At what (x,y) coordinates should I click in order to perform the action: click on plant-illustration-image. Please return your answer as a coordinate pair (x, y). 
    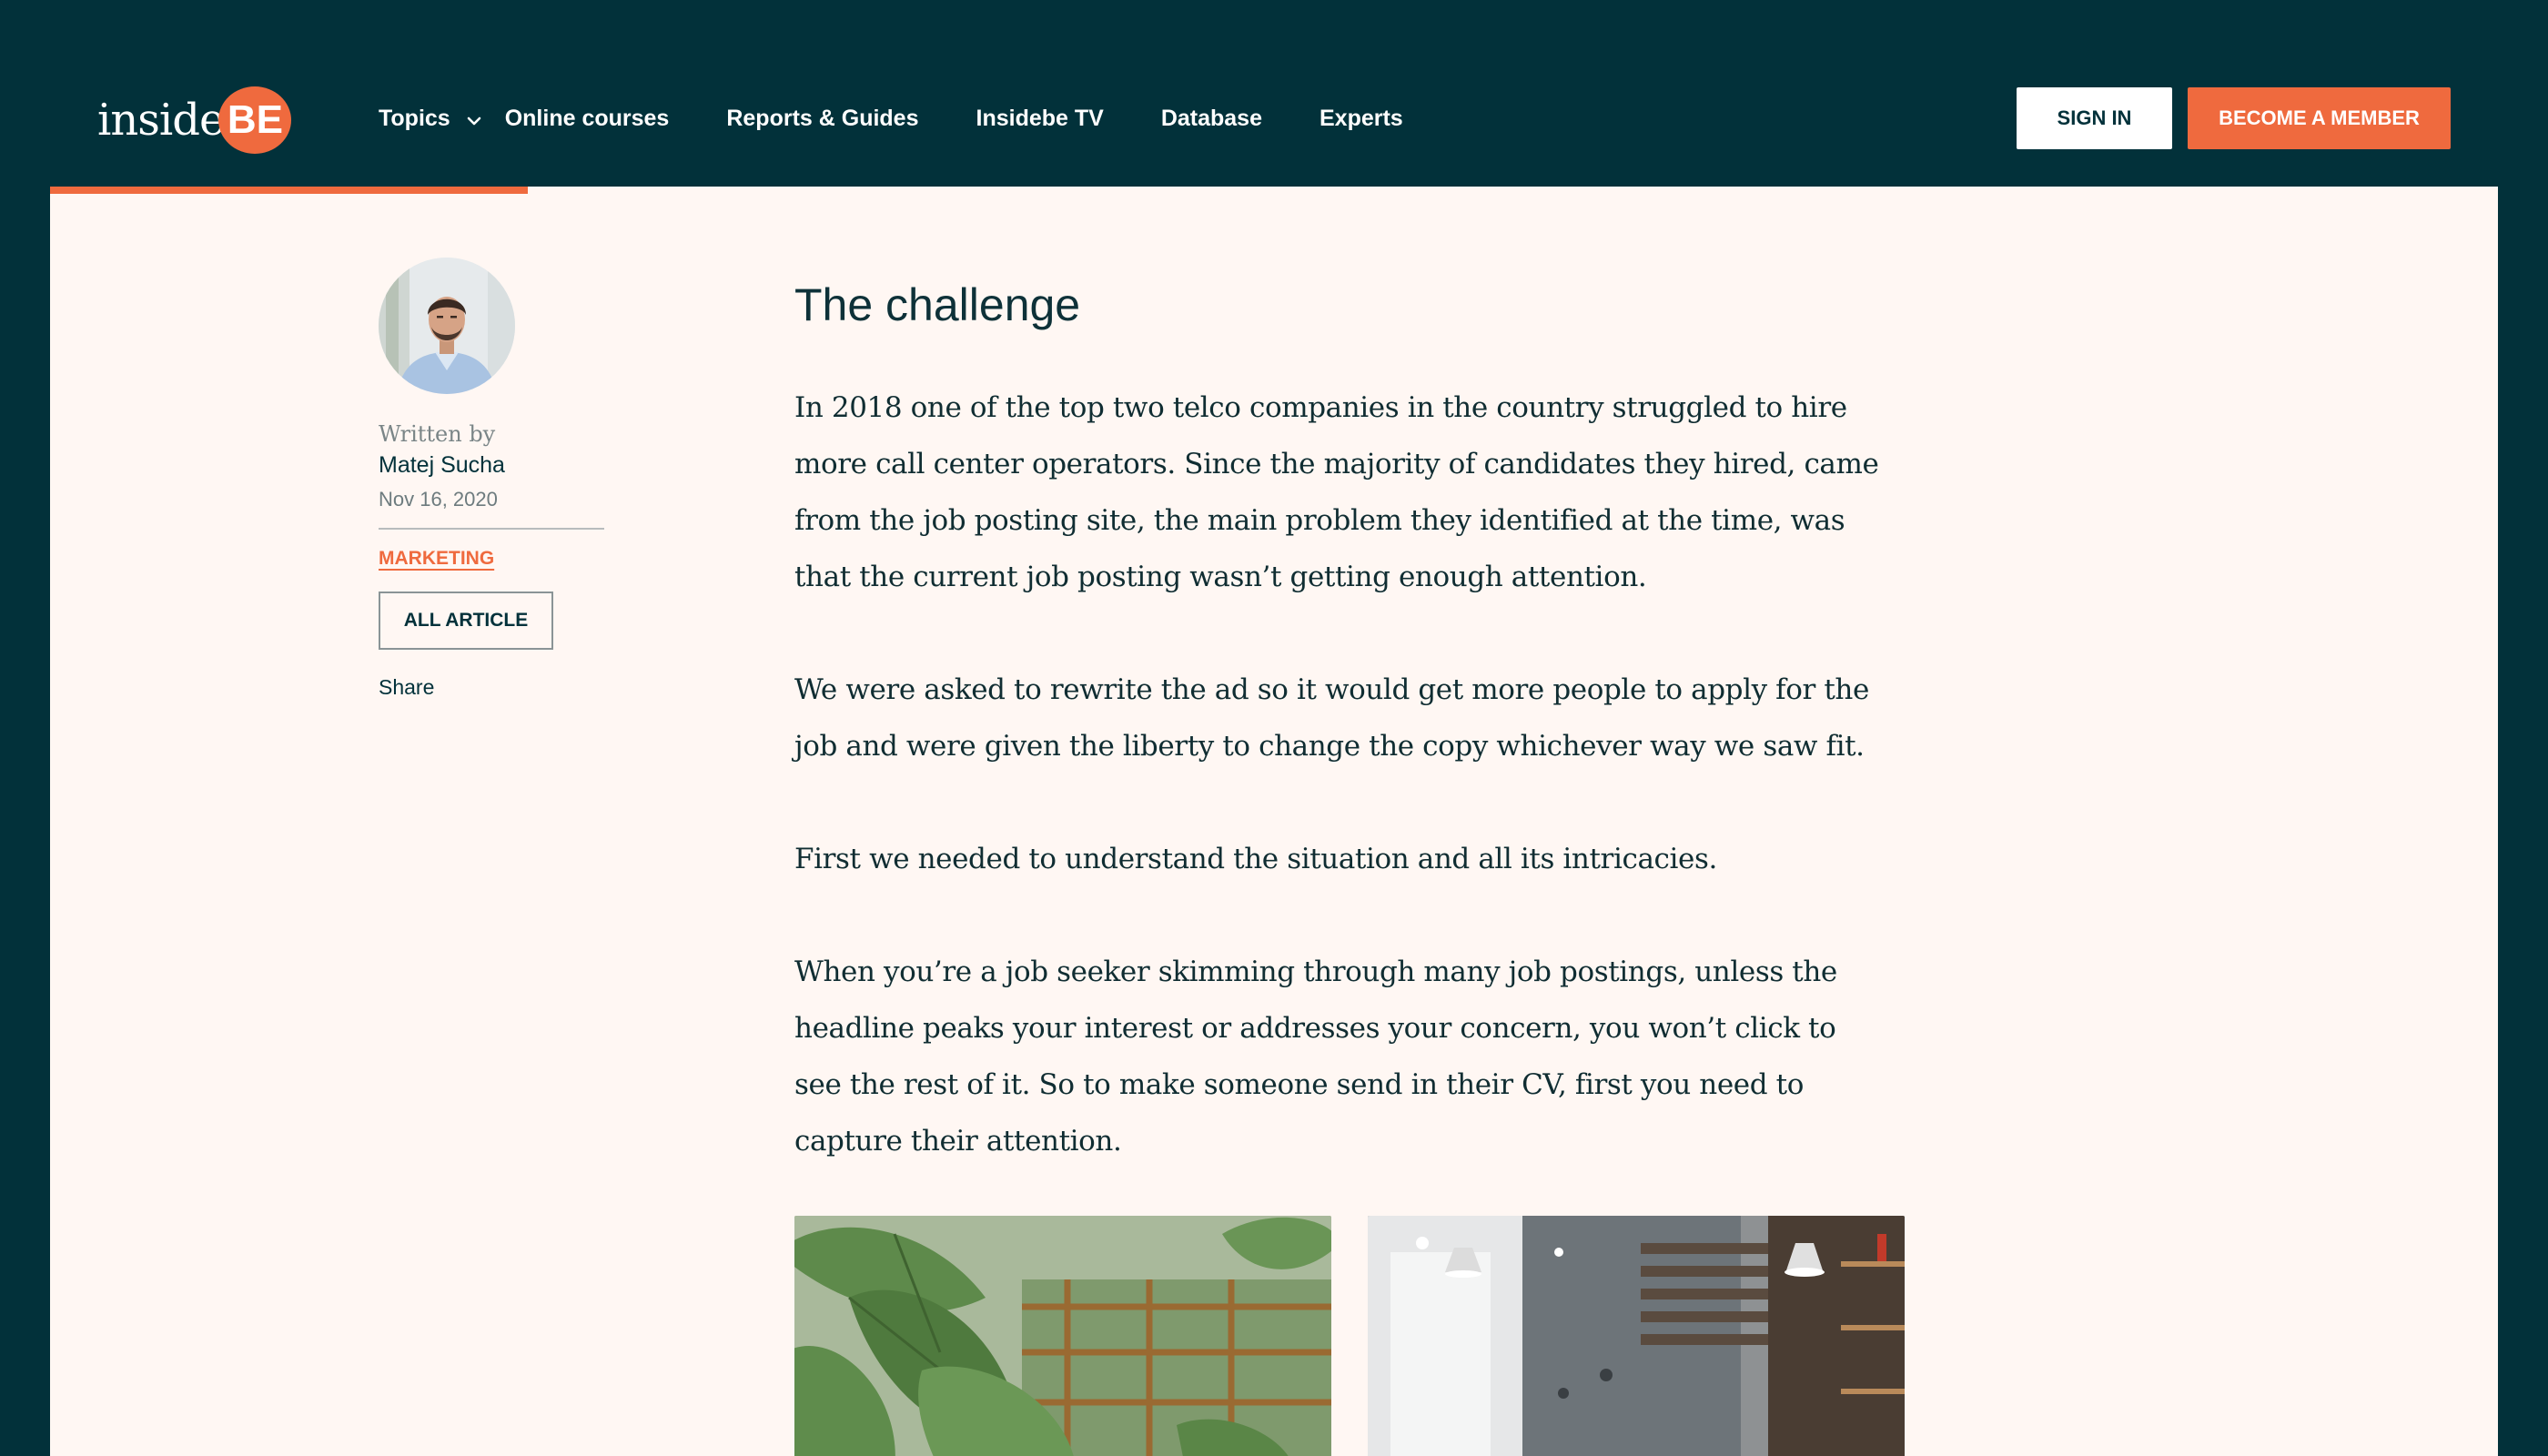
    Looking at the image, I should click on (1063, 1336).